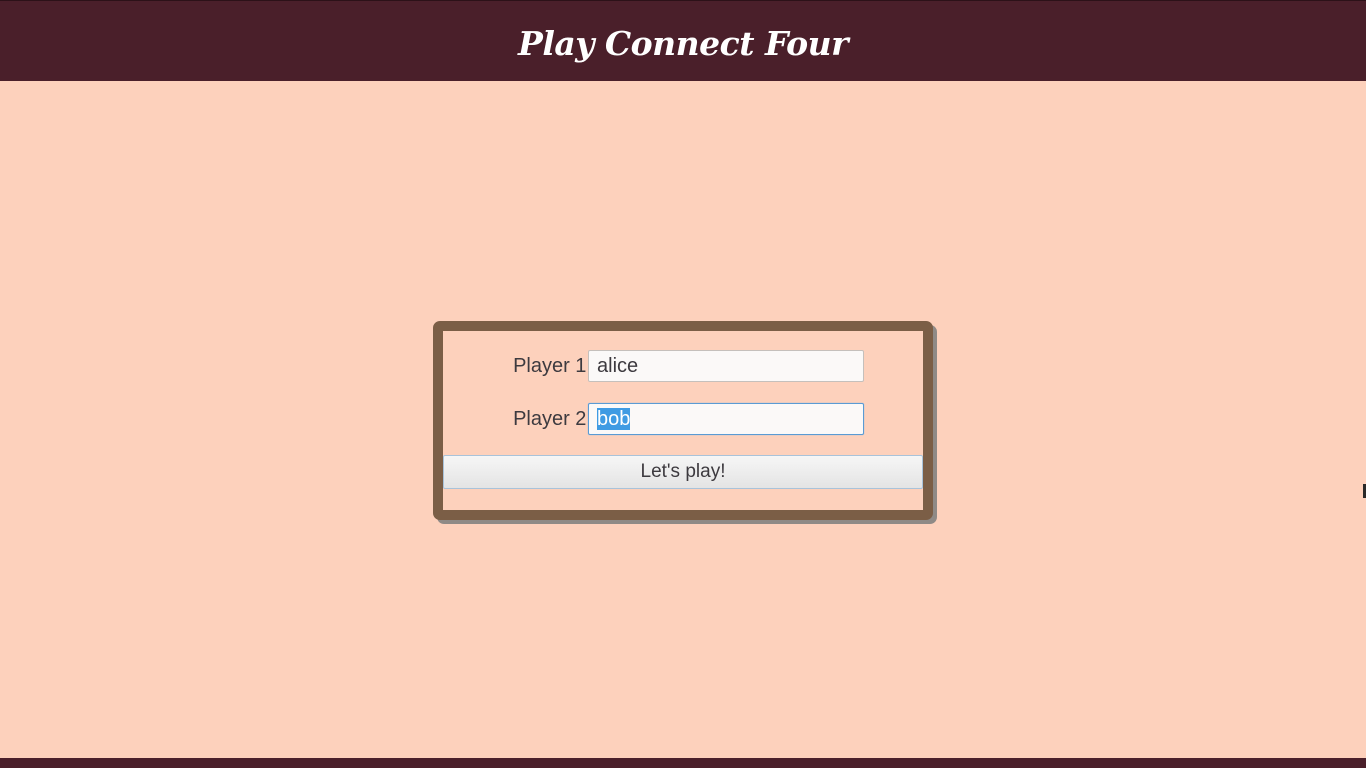  Describe the element at coordinates (726, 419) in the screenshot. I see `player2-input: bob` at that location.